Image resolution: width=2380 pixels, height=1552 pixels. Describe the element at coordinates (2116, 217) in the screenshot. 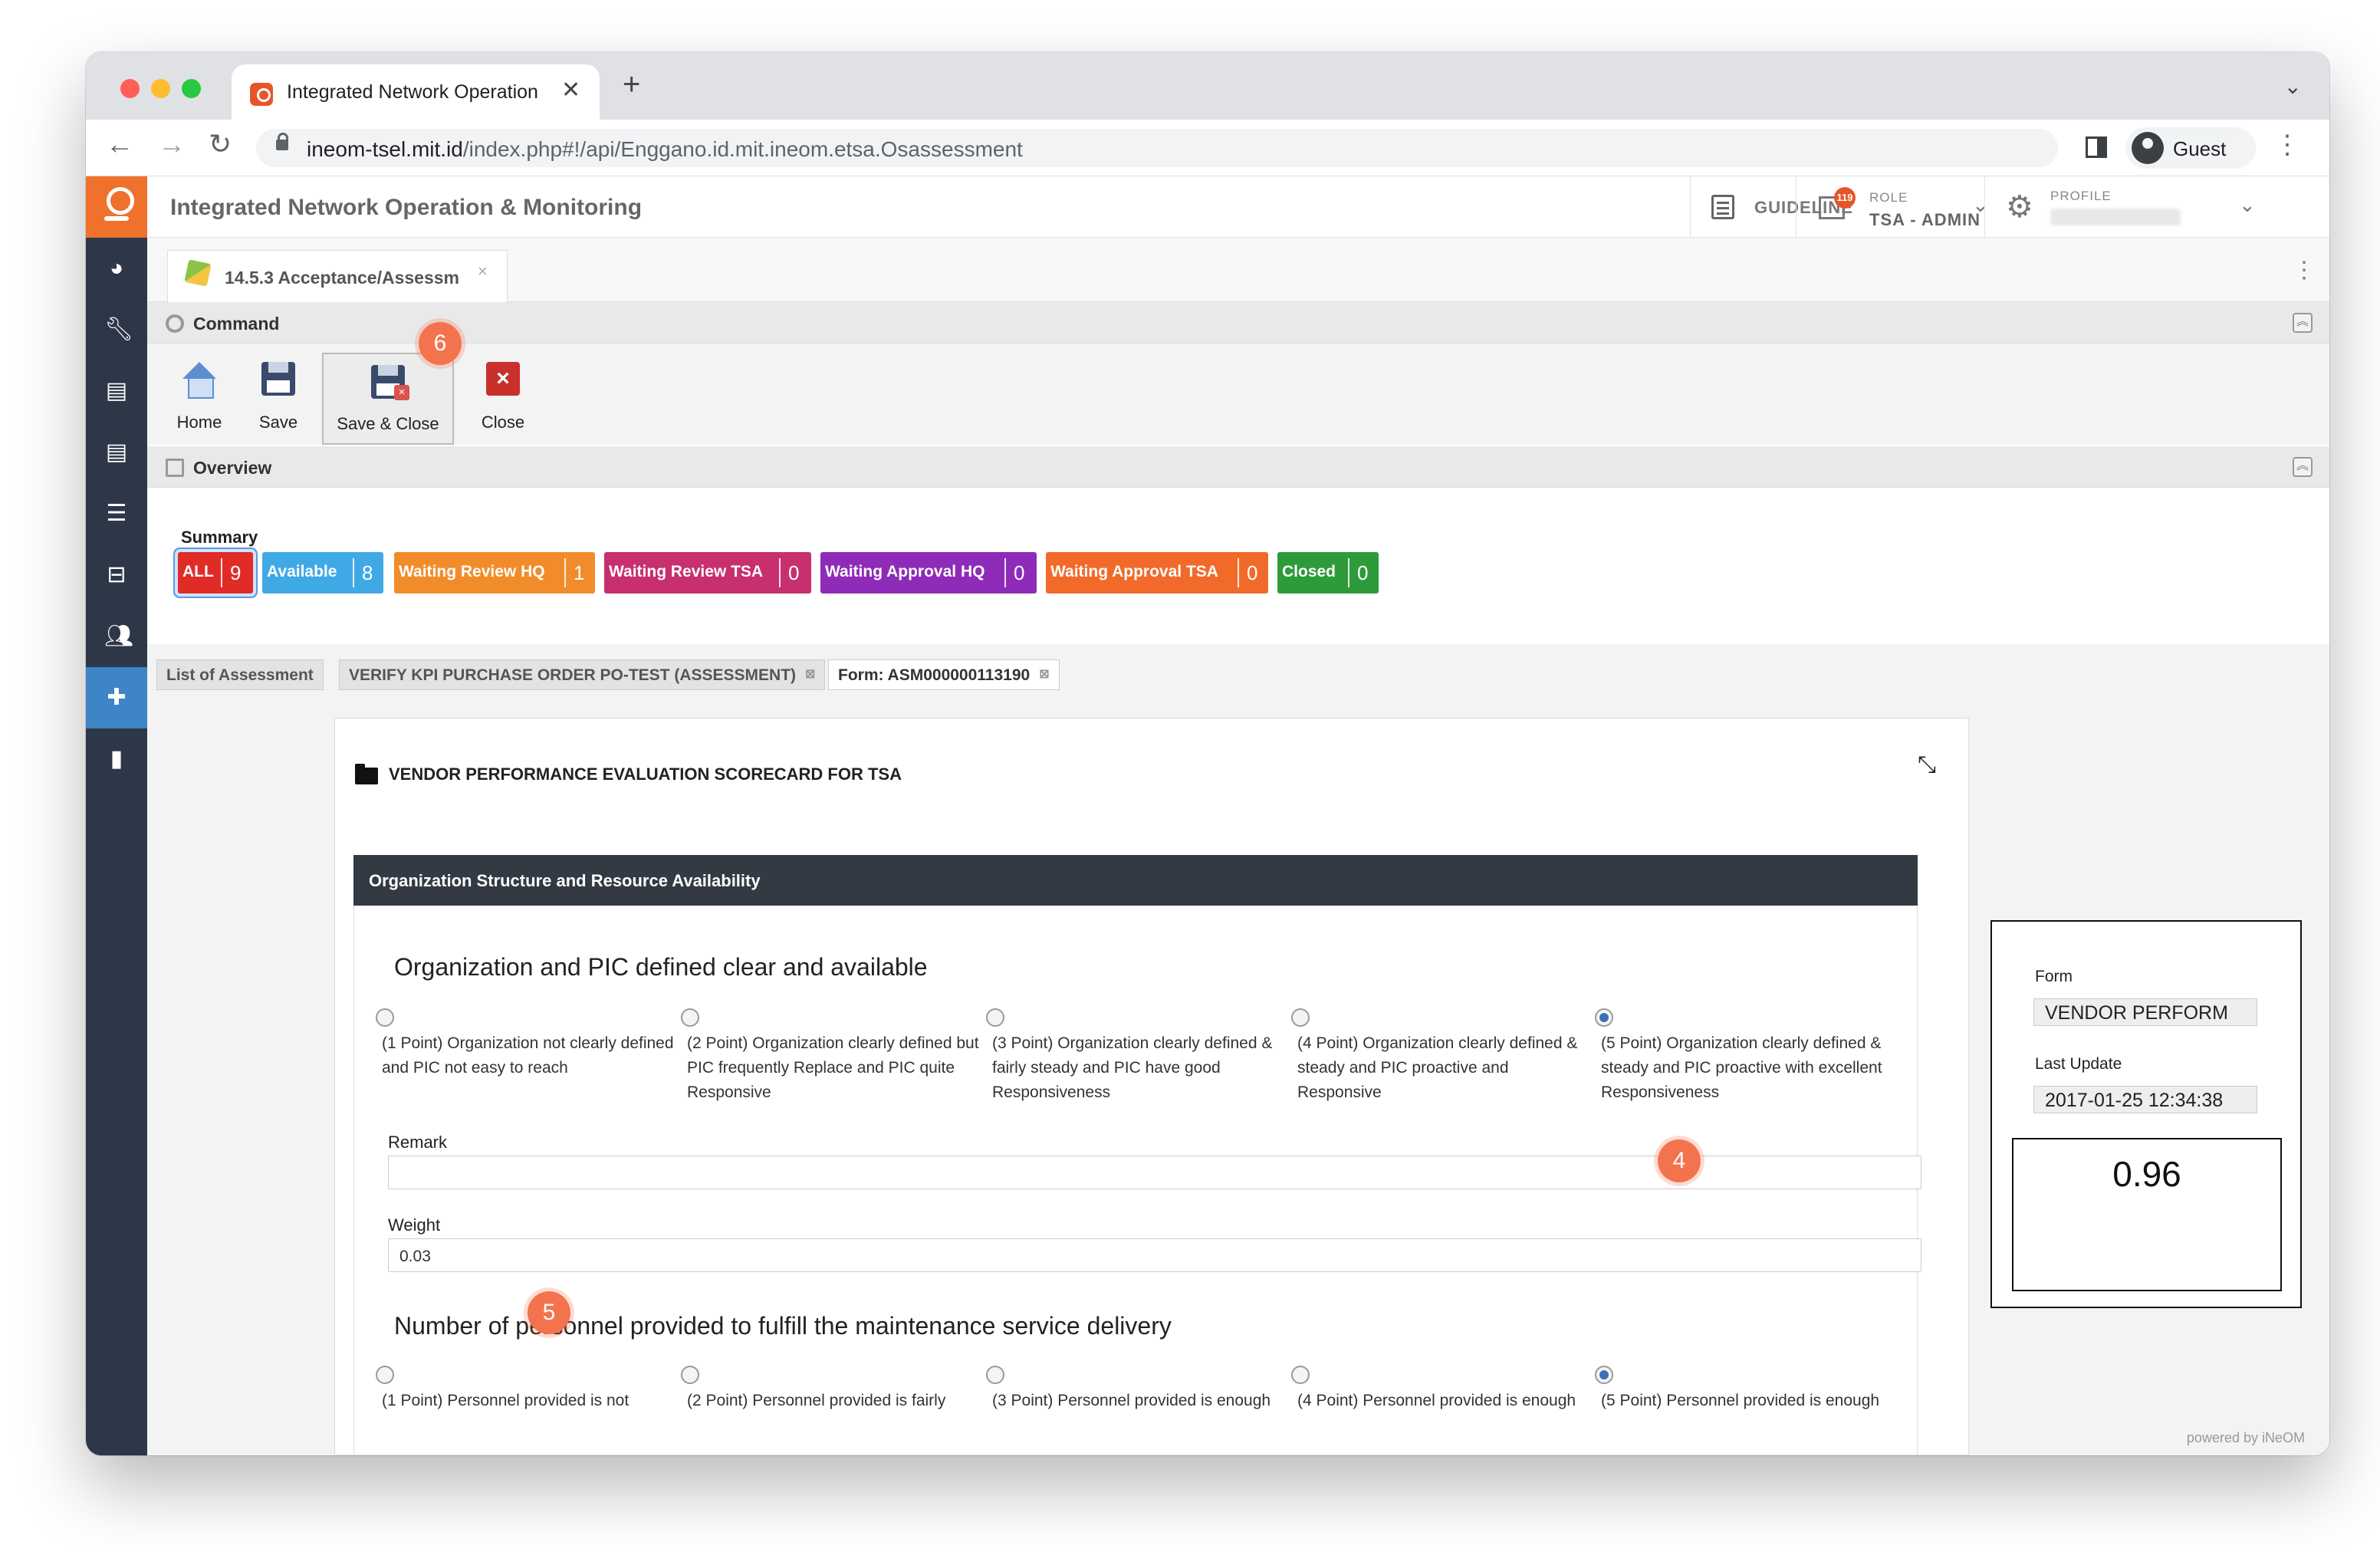

I see `profile-name-redacted` at that location.